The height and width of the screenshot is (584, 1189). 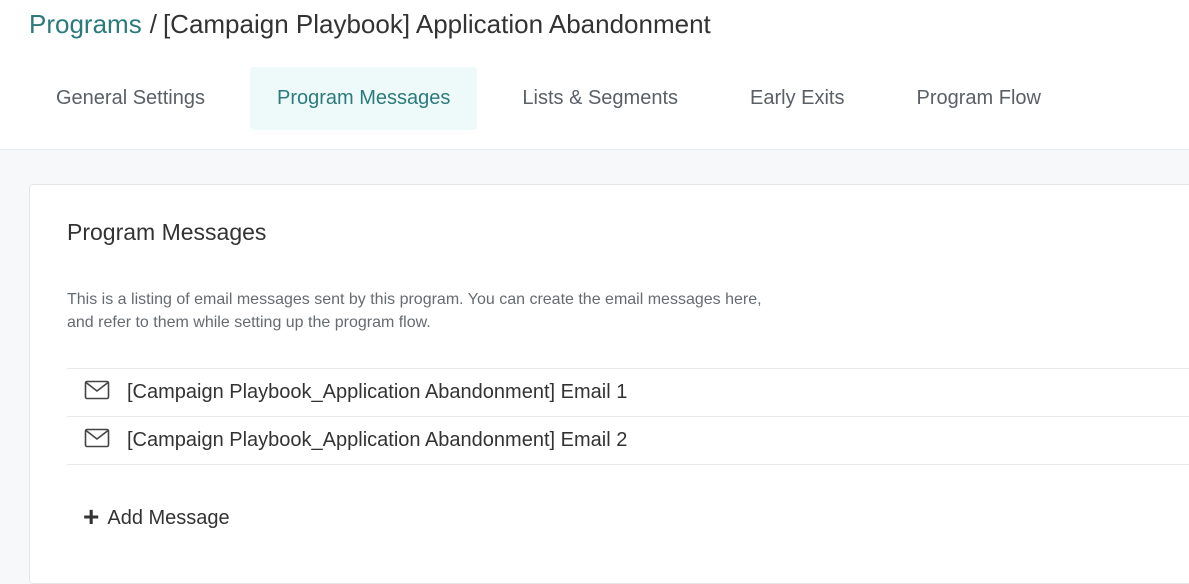 What do you see at coordinates (85, 24) in the screenshot?
I see `breadcrumb-programs-link: Programs` at bounding box center [85, 24].